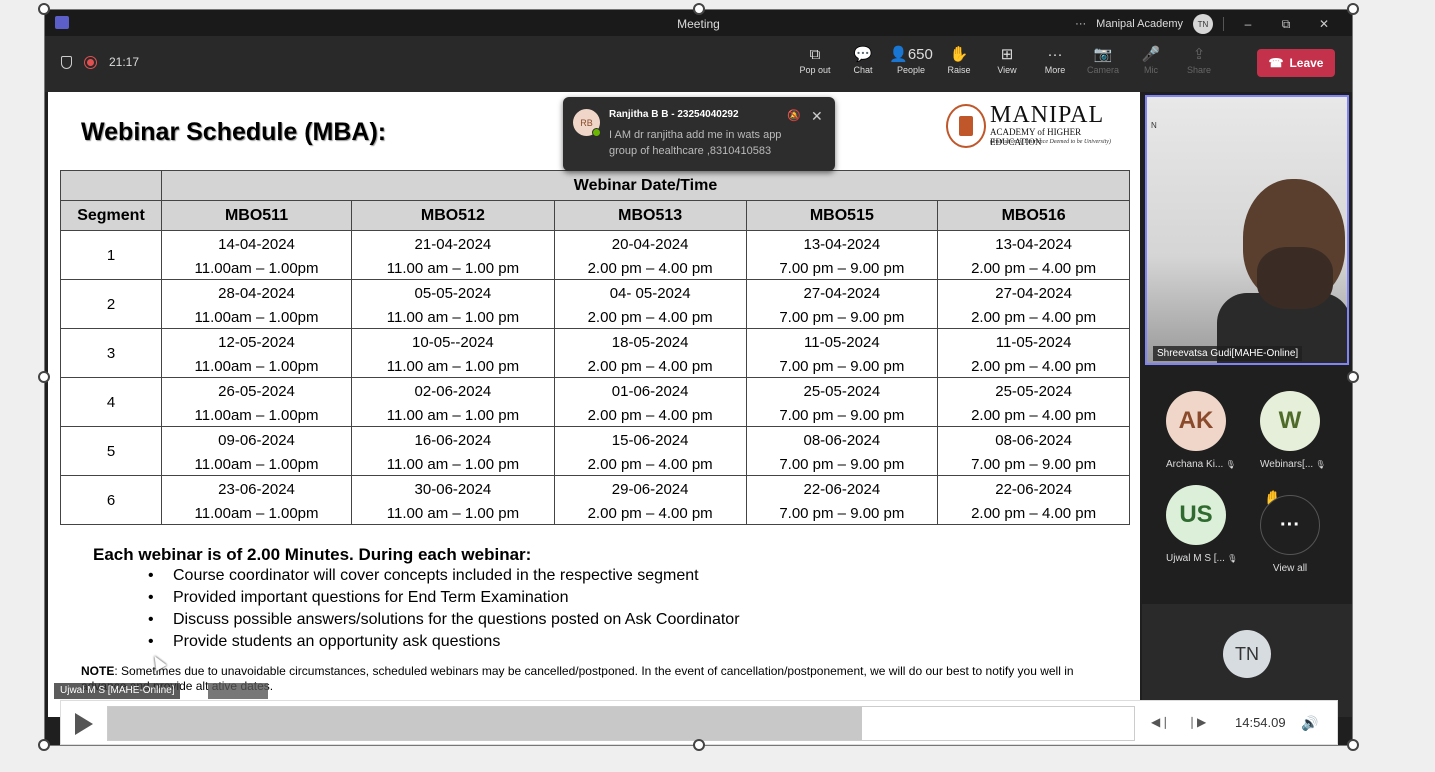 The width and height of the screenshot is (1435, 772). Describe the element at coordinates (650, 440) in the screenshot. I see `webinar-date: 15-06-2024` at that location.